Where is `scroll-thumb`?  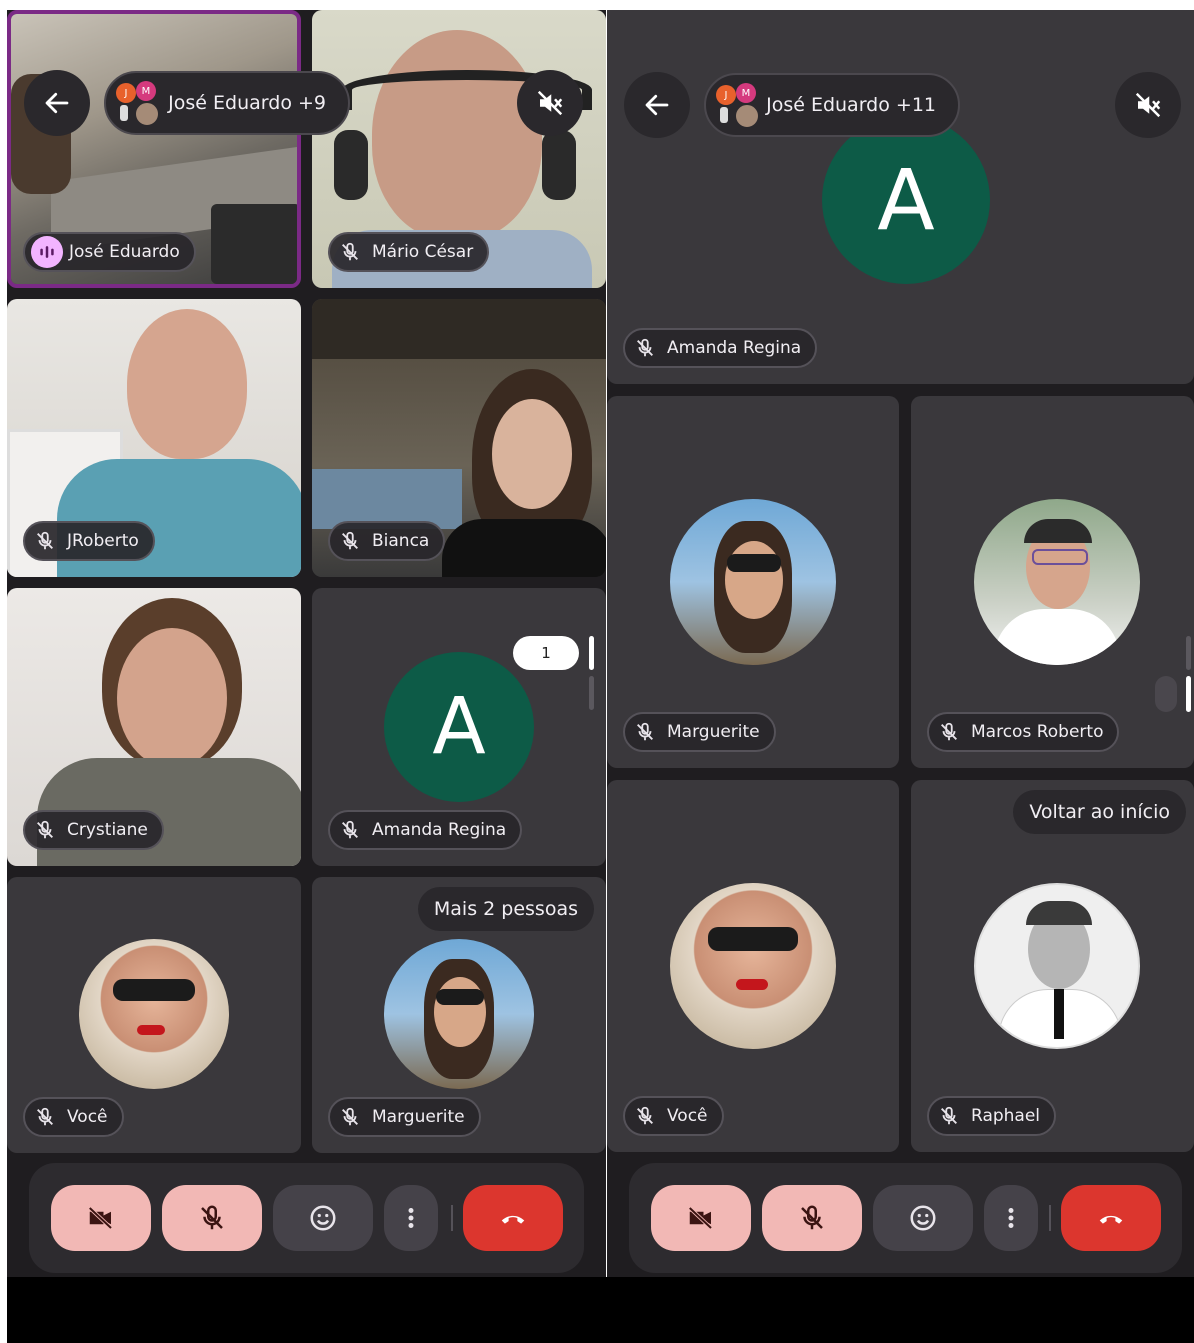 scroll-thumb is located at coordinates (1166, 694).